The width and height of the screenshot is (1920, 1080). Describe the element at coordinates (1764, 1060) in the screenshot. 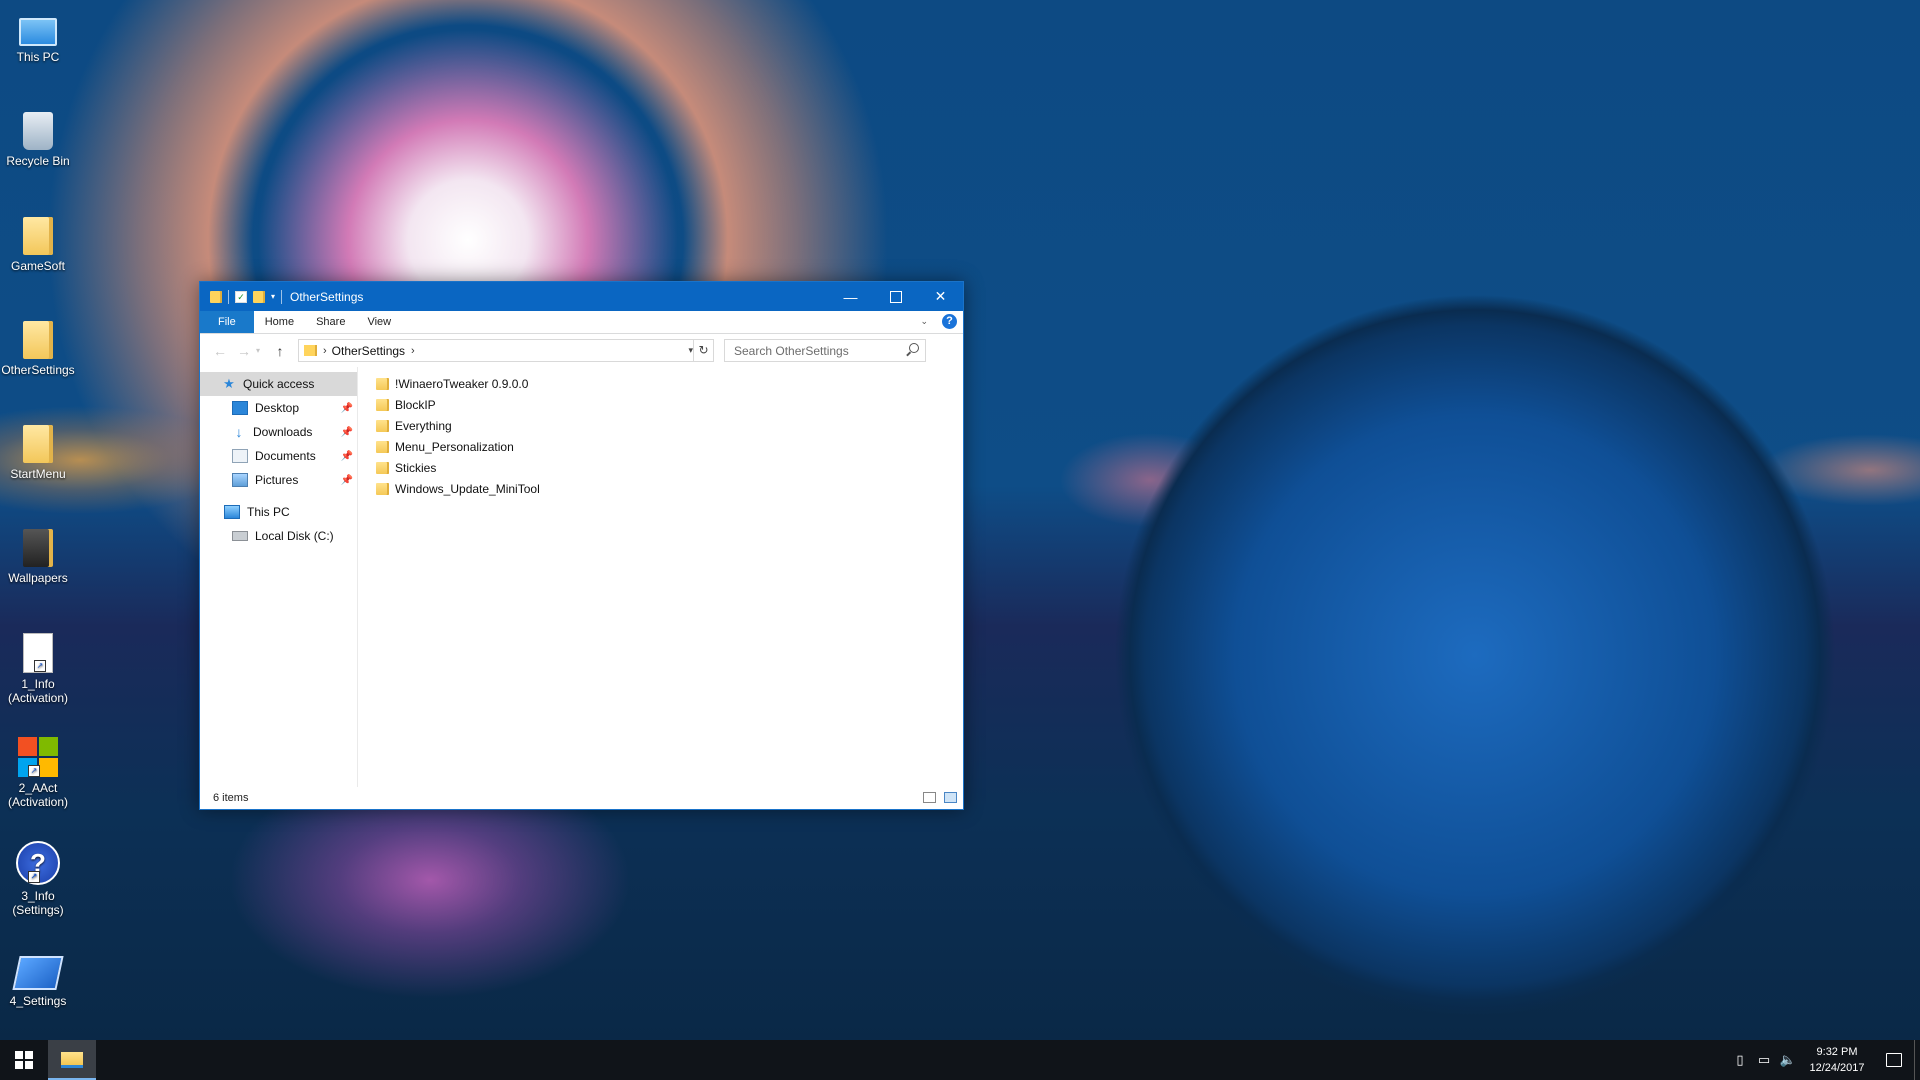

I see `network-icon: ▭` at that location.